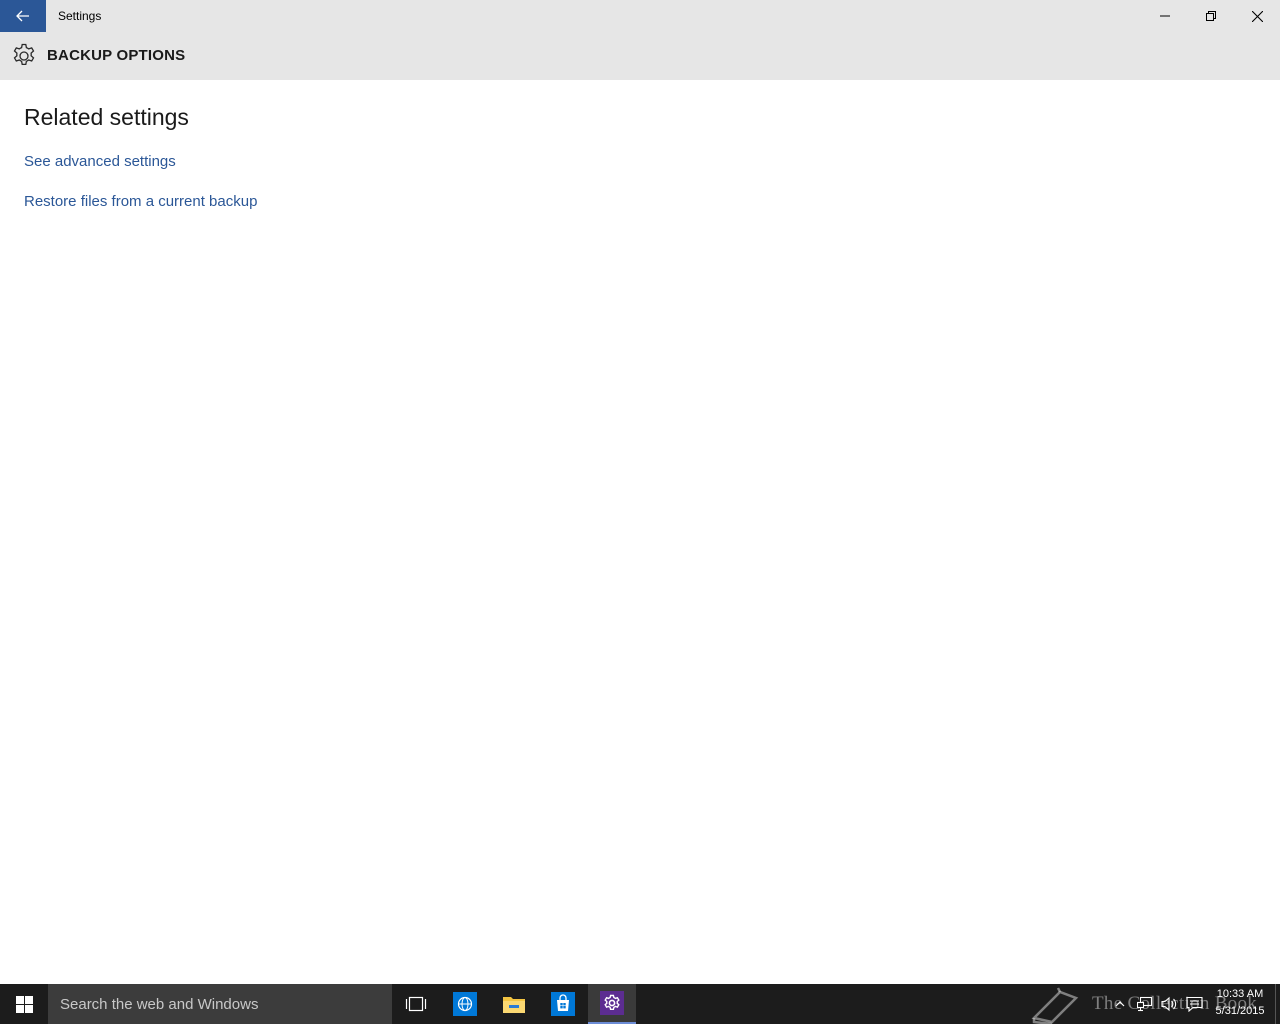 This screenshot has height=1024, width=1280. I want to click on minimize-icon, so click(1165, 16).